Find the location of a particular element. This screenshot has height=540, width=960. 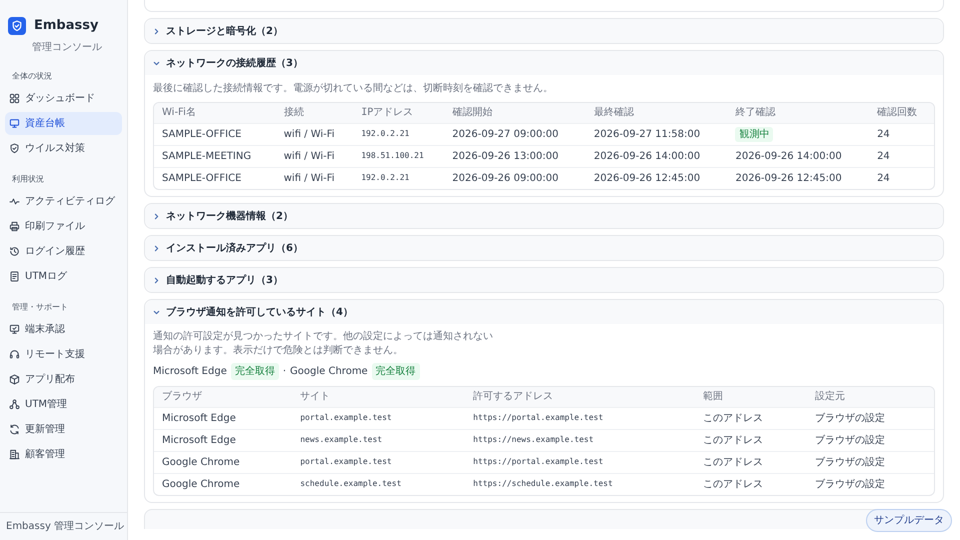

nav-item: 印刷ファイル is located at coordinates (63, 226).